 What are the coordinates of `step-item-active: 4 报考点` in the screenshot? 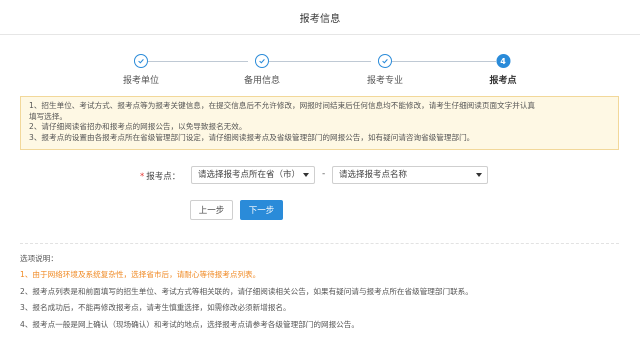 It's located at (503, 70).